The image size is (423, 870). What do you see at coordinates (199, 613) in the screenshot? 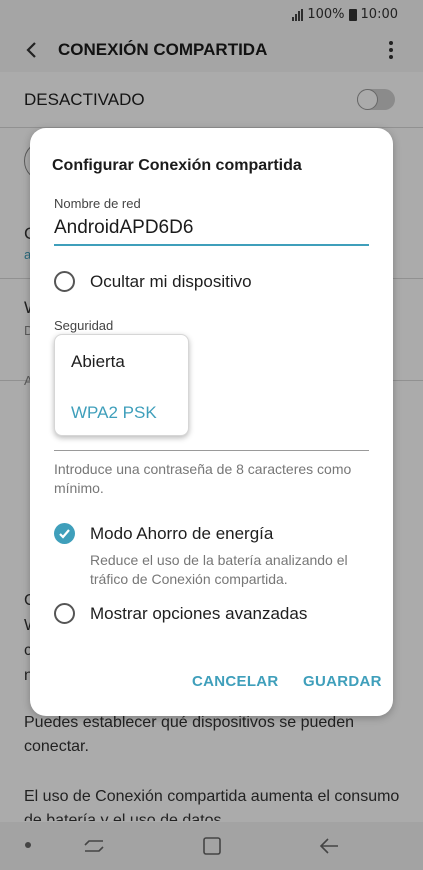
I see `advanced-options-label: Mostrar opciones avanzadas` at bounding box center [199, 613].